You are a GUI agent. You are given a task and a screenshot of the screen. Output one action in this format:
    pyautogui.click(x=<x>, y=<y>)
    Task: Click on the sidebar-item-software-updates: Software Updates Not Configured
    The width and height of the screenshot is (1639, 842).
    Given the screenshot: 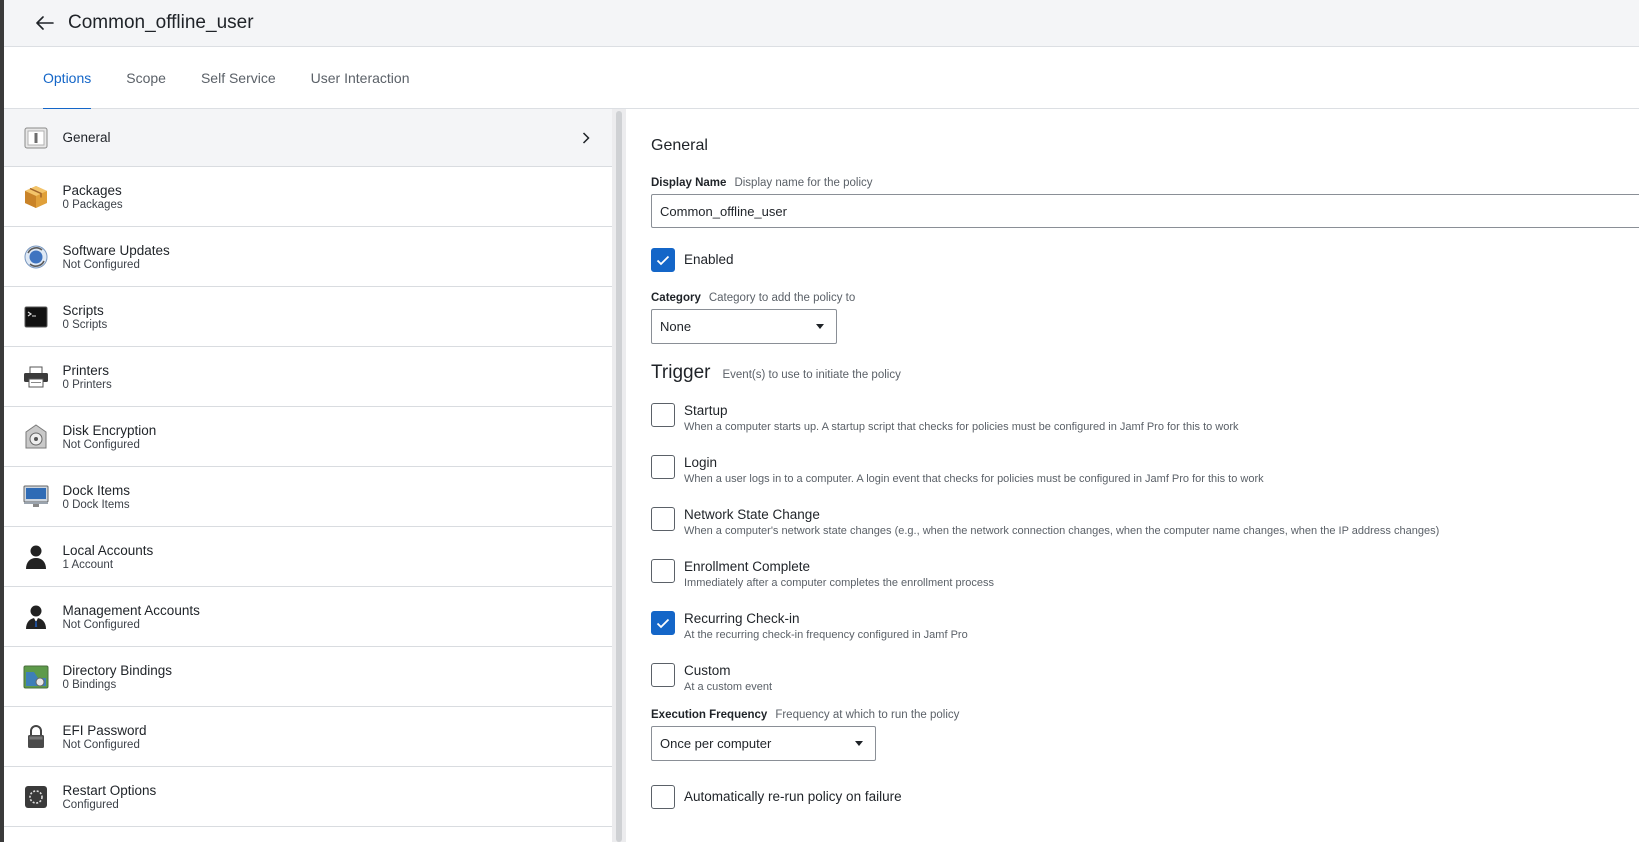 What is the action you would take?
    pyautogui.click(x=308, y=257)
    